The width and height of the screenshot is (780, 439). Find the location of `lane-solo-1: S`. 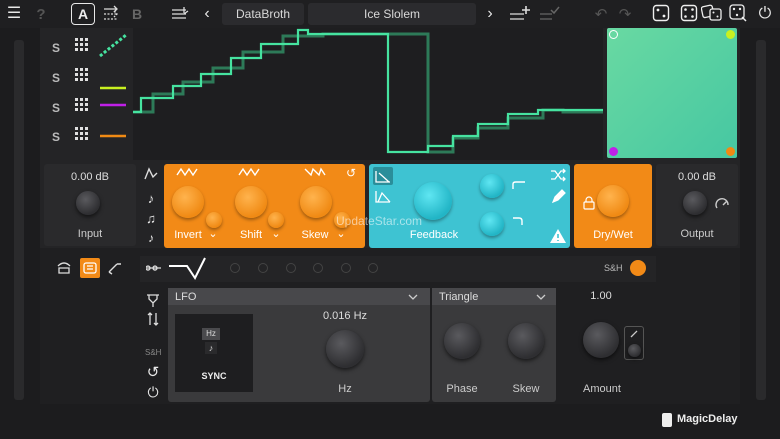

lane-solo-1: S is located at coordinates (56, 48).